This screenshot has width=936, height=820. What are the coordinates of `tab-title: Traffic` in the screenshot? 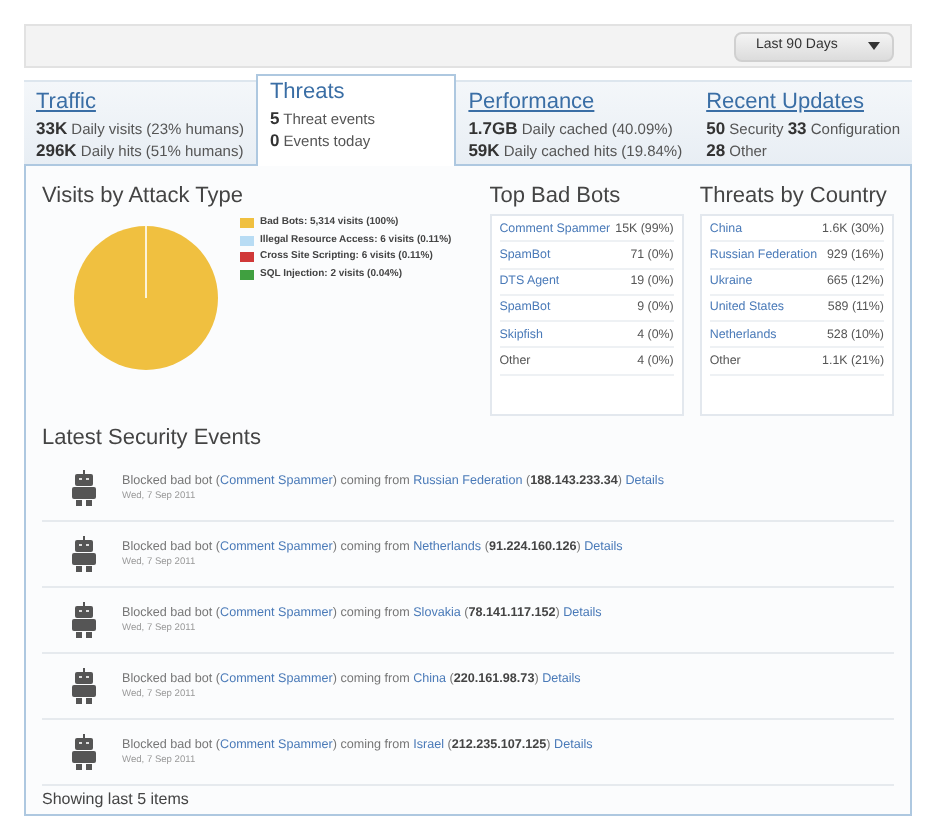 It's located at (67, 104).